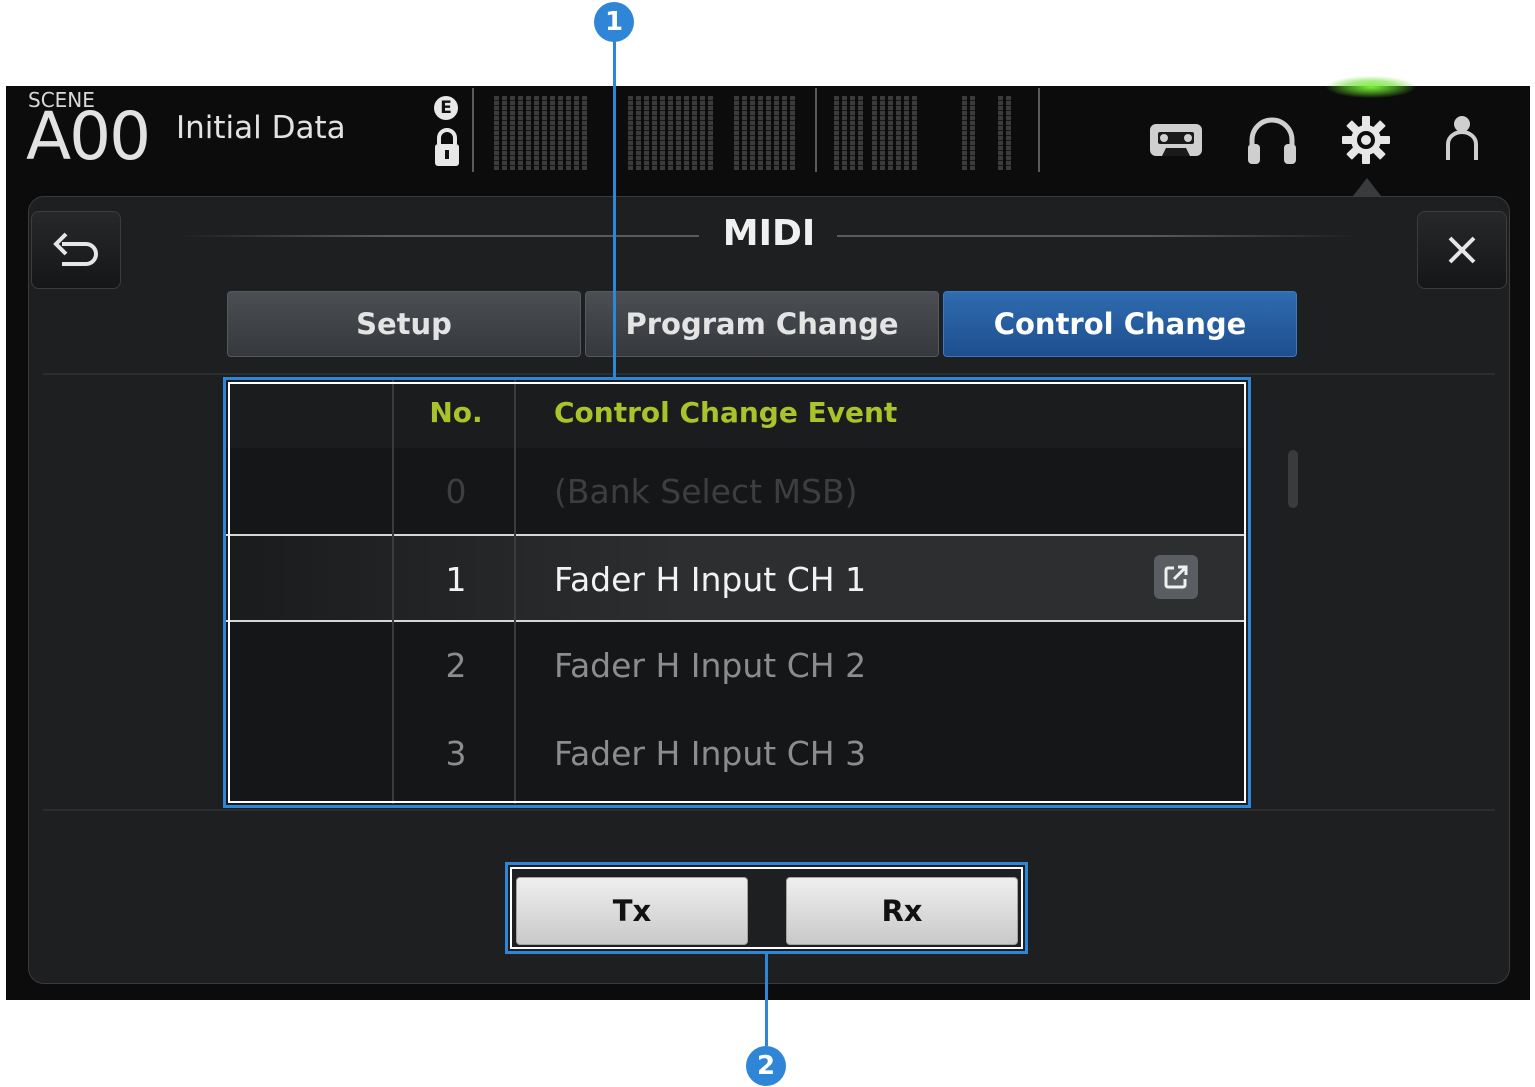  Describe the element at coordinates (1462, 140) in the screenshot. I see `user-icon` at that location.